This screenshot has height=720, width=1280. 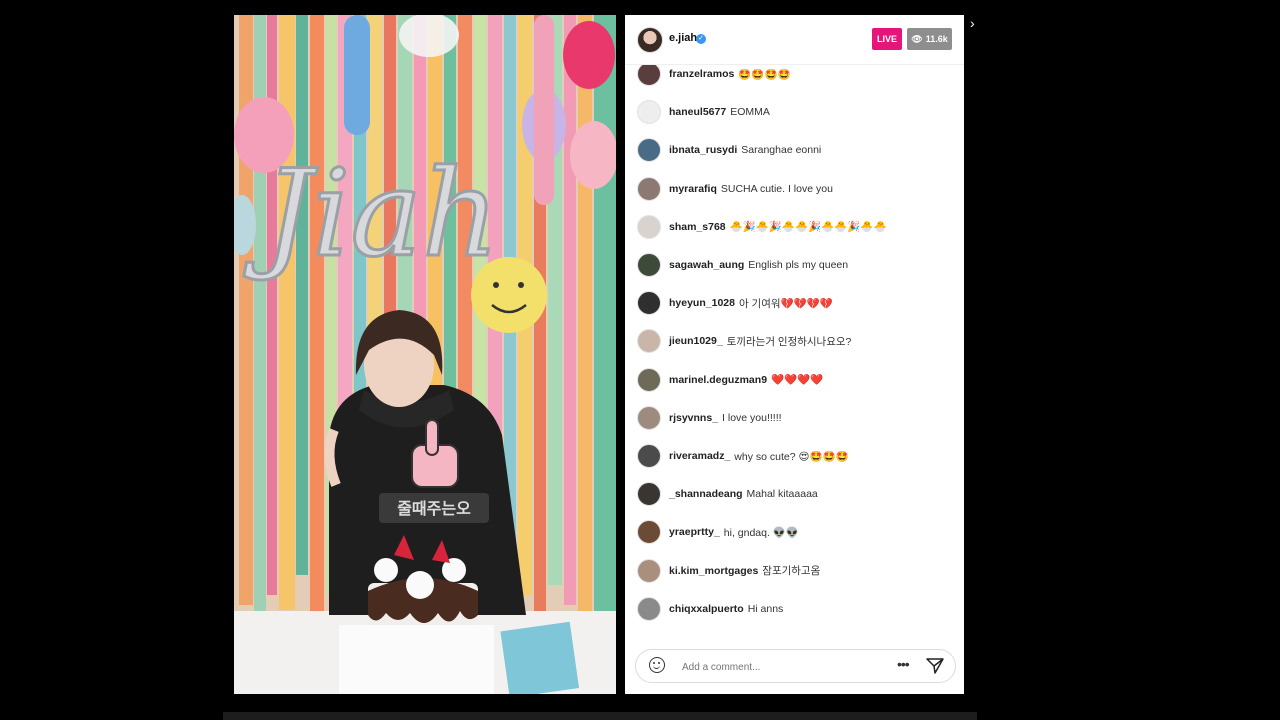 I want to click on comment-row: rjsyvnns_ I love you!!!!!, so click(x=709, y=417).